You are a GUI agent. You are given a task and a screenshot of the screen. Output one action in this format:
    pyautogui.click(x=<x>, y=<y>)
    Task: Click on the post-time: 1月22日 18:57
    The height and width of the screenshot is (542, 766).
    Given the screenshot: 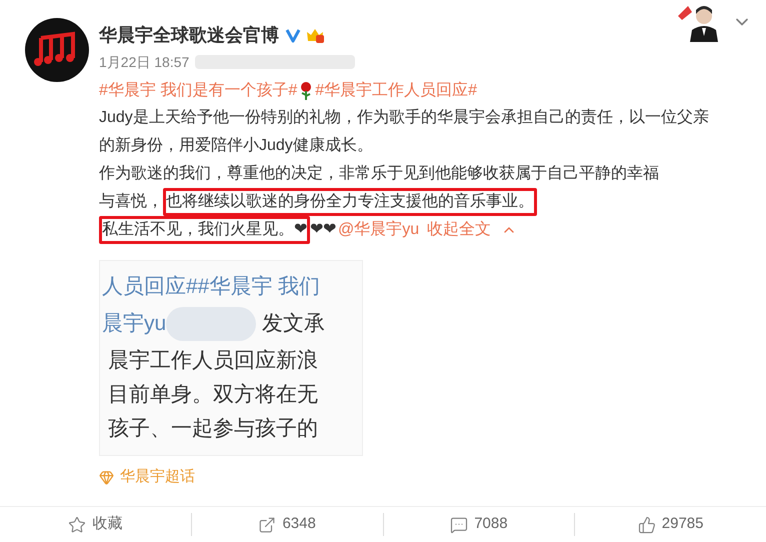 What is the action you would take?
    pyautogui.click(x=144, y=62)
    